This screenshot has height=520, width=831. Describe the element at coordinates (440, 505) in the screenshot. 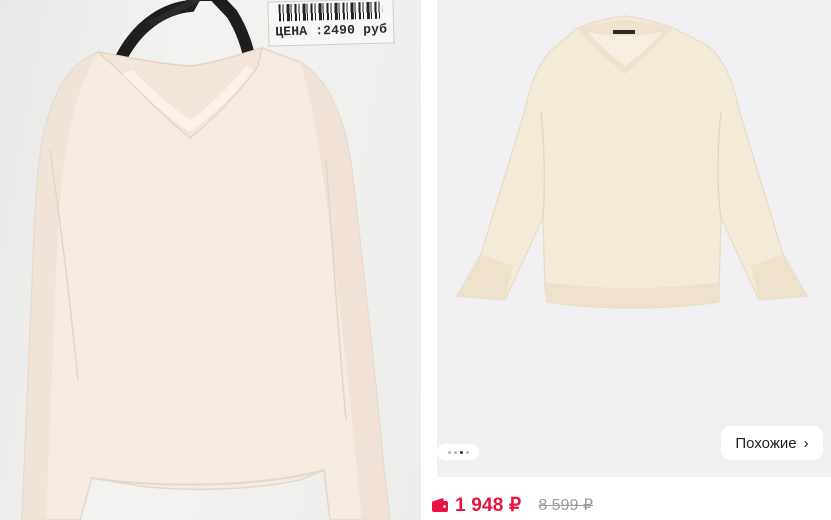

I see `wallet-icon` at that location.